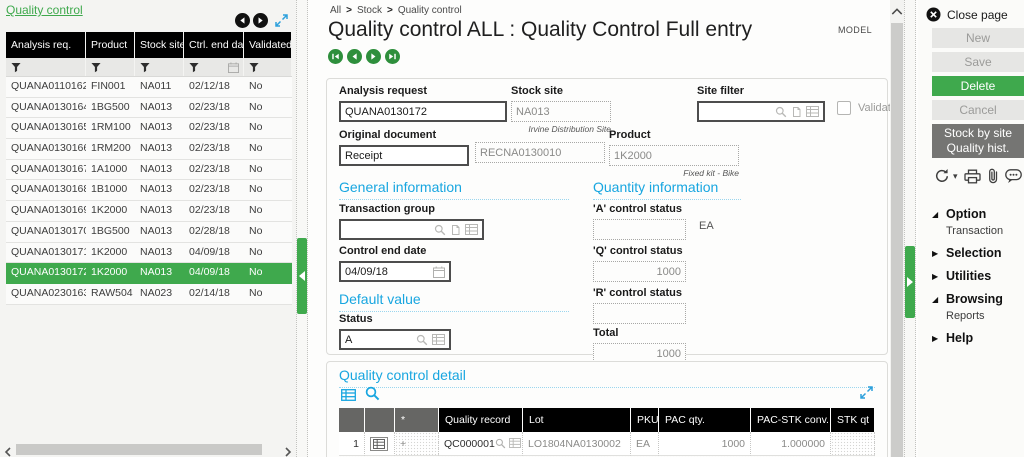 The height and width of the screenshot is (457, 1024). What do you see at coordinates (395, 339) in the screenshot?
I see `status-input: A` at bounding box center [395, 339].